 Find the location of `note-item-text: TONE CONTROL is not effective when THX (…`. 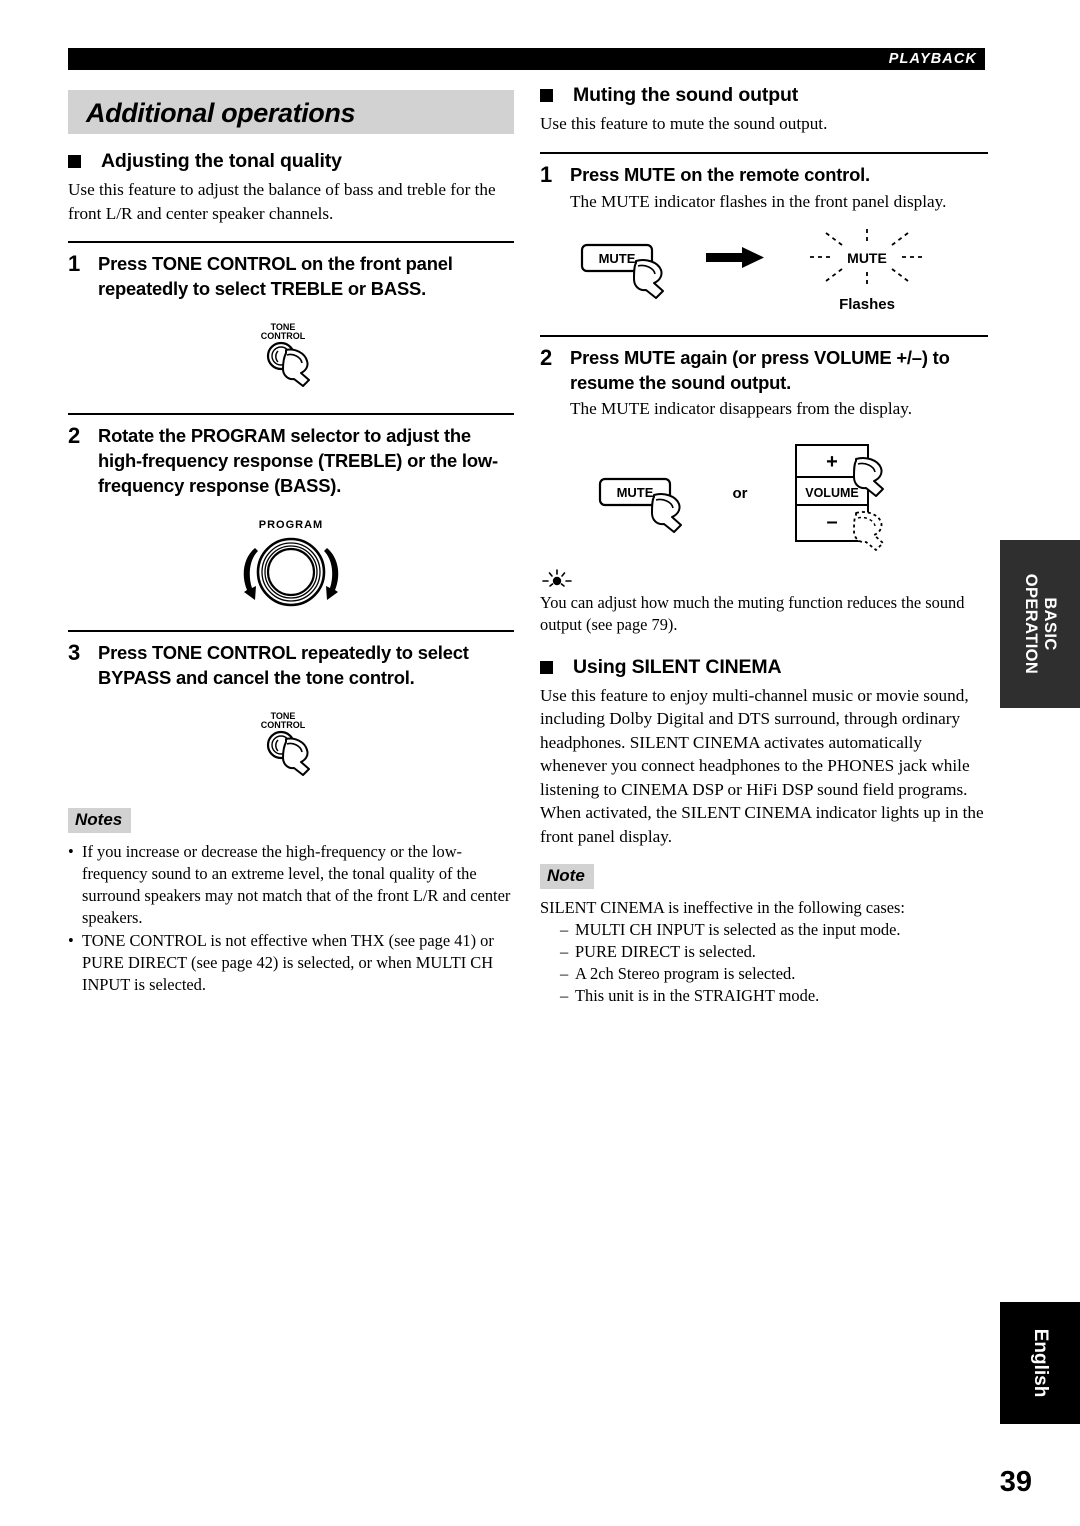

note-item-text: TONE CONTROL is not effective when THX (… is located at coordinates (288, 962).